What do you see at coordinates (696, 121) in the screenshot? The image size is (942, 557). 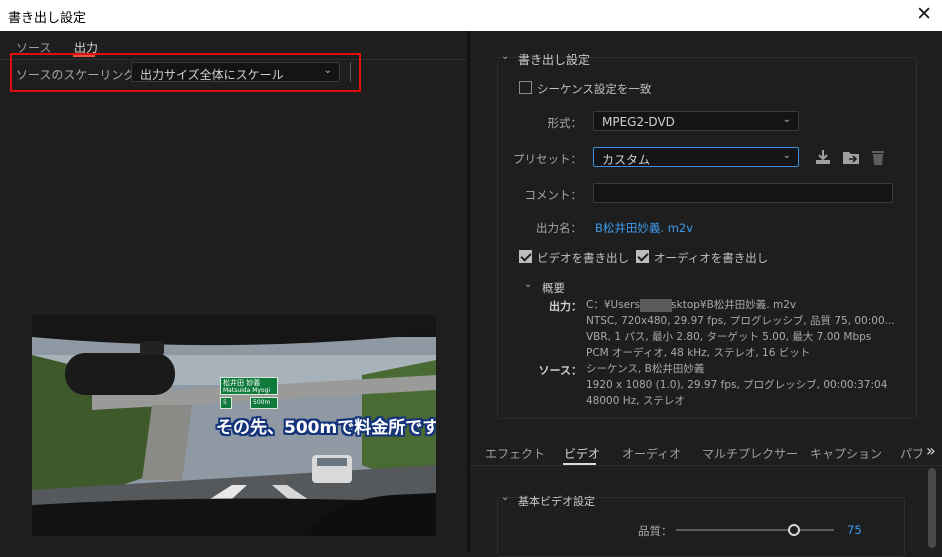 I see `format-select: MPEG2-DVD ⌄` at bounding box center [696, 121].